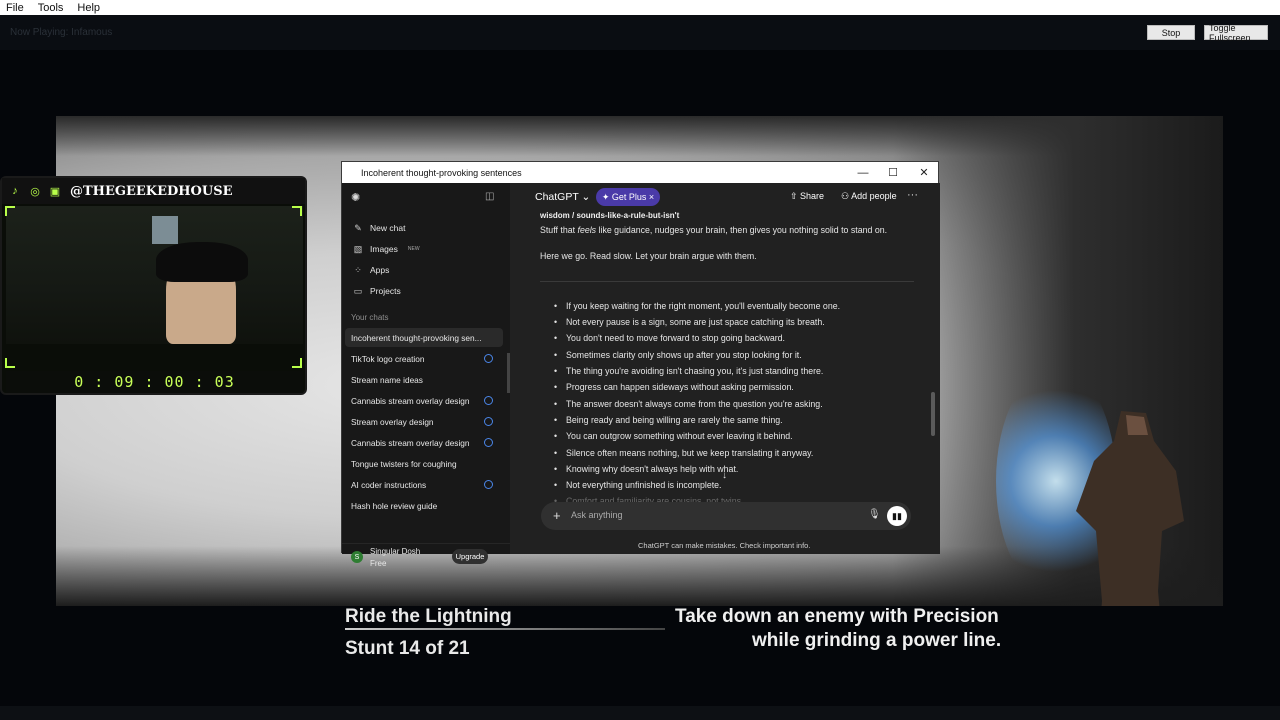 Image resolution: width=1280 pixels, height=720 pixels. I want to click on account-plan: Free, so click(378, 563).